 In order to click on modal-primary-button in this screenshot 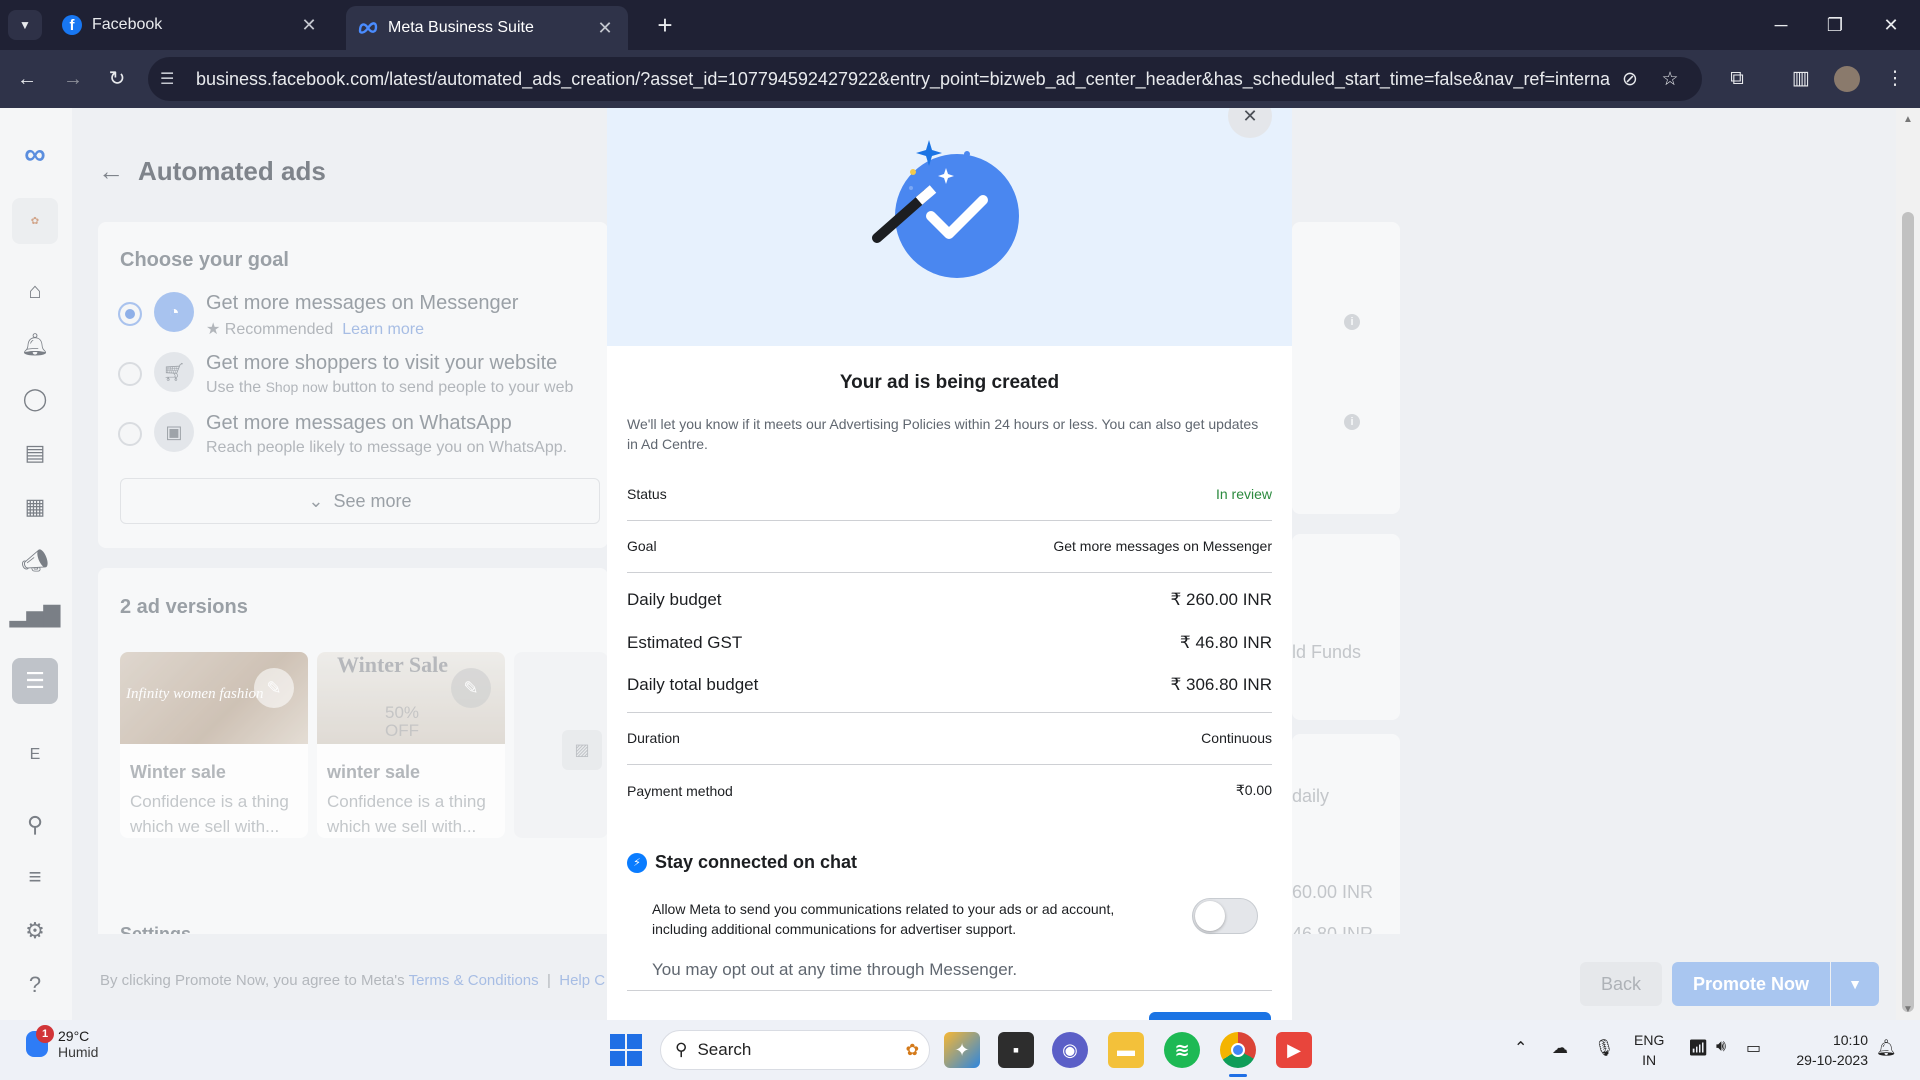, I will do `click(1210, 1016)`.